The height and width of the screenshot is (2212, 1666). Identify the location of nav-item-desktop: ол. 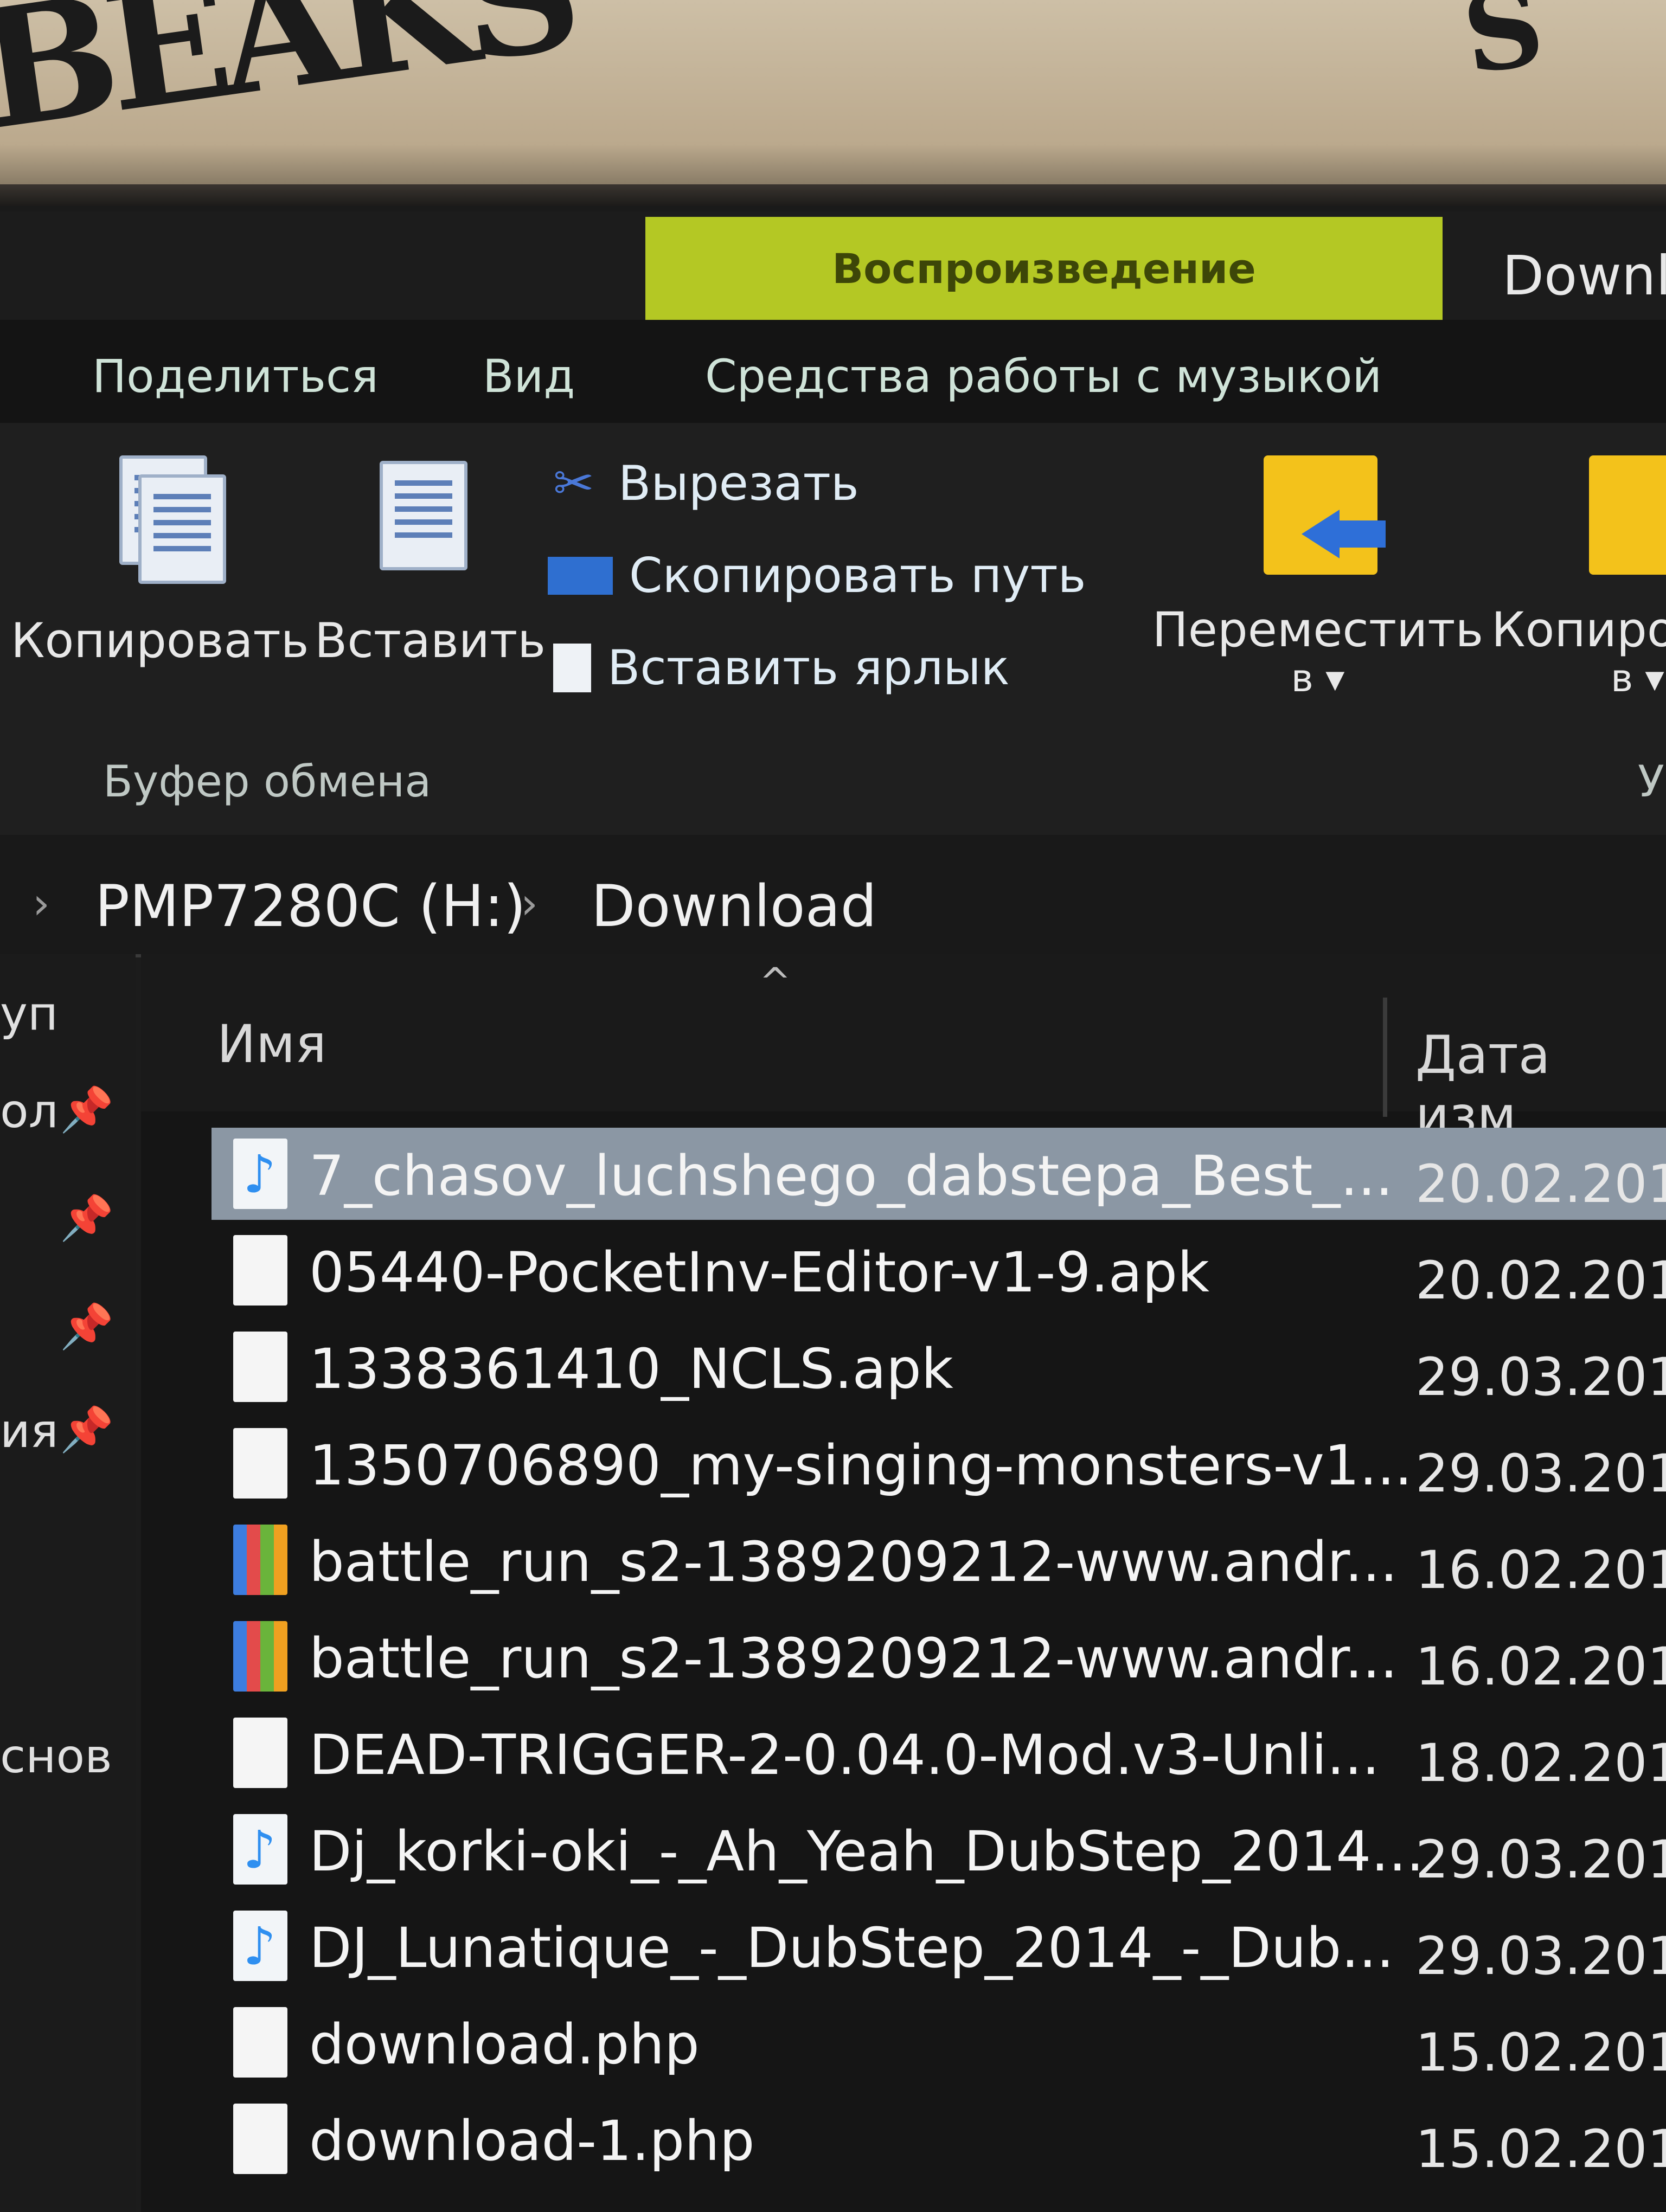
(30, 1111).